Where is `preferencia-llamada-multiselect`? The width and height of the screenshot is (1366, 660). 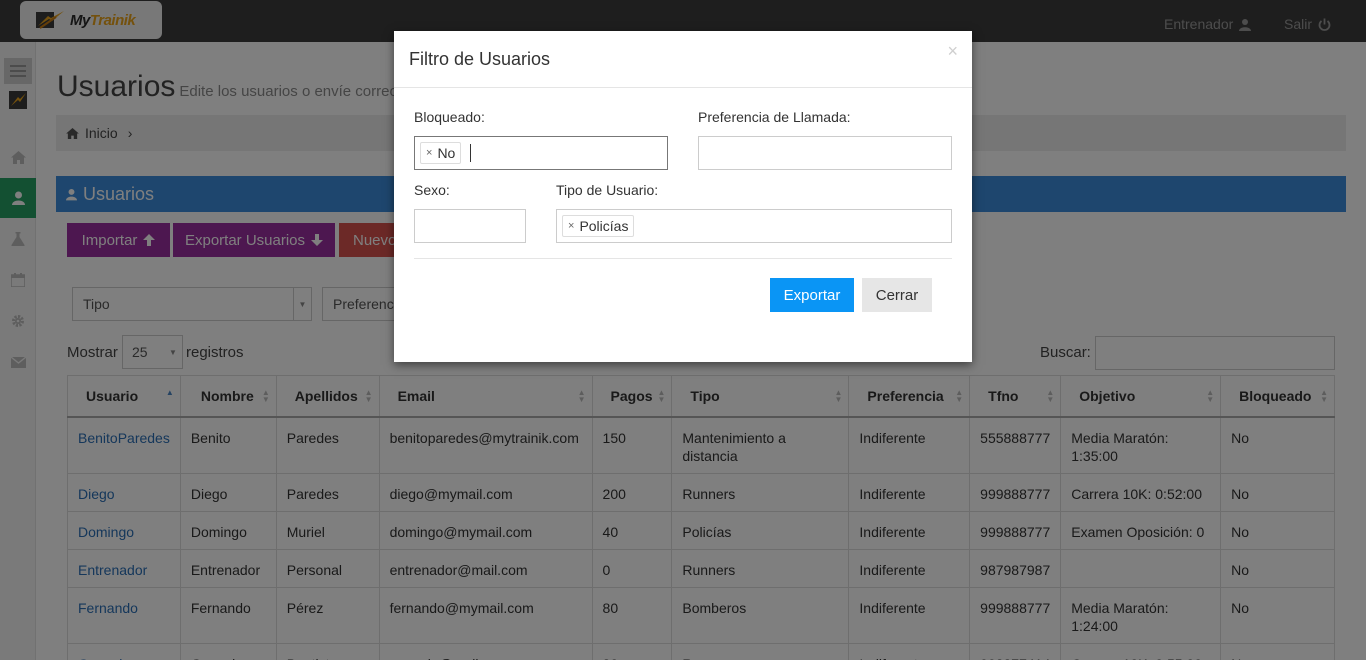 preferencia-llamada-multiselect is located at coordinates (825, 153).